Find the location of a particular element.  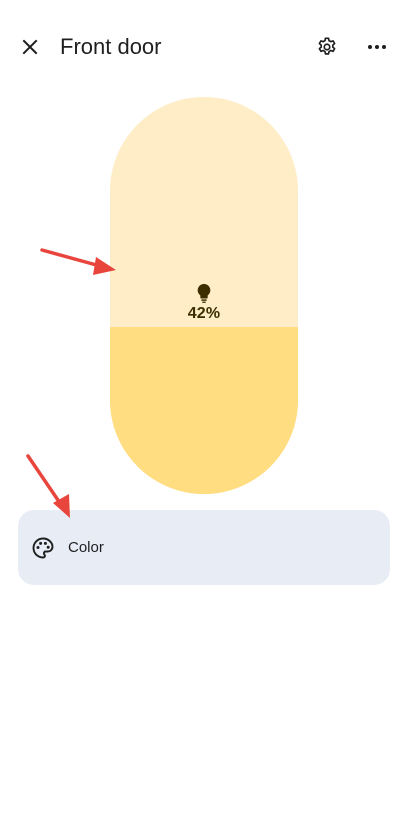

more-horizontal-icon is located at coordinates (377, 47).